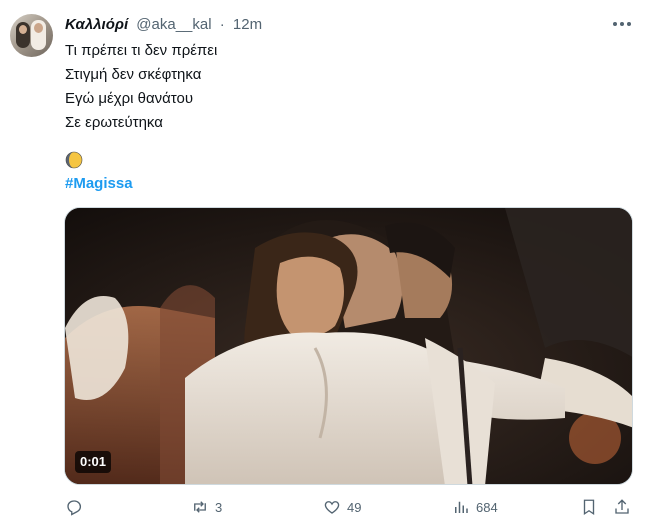 The image size is (663, 521). Describe the element at coordinates (93, 462) in the screenshot. I see `video-duration-badge: 0:01` at that location.